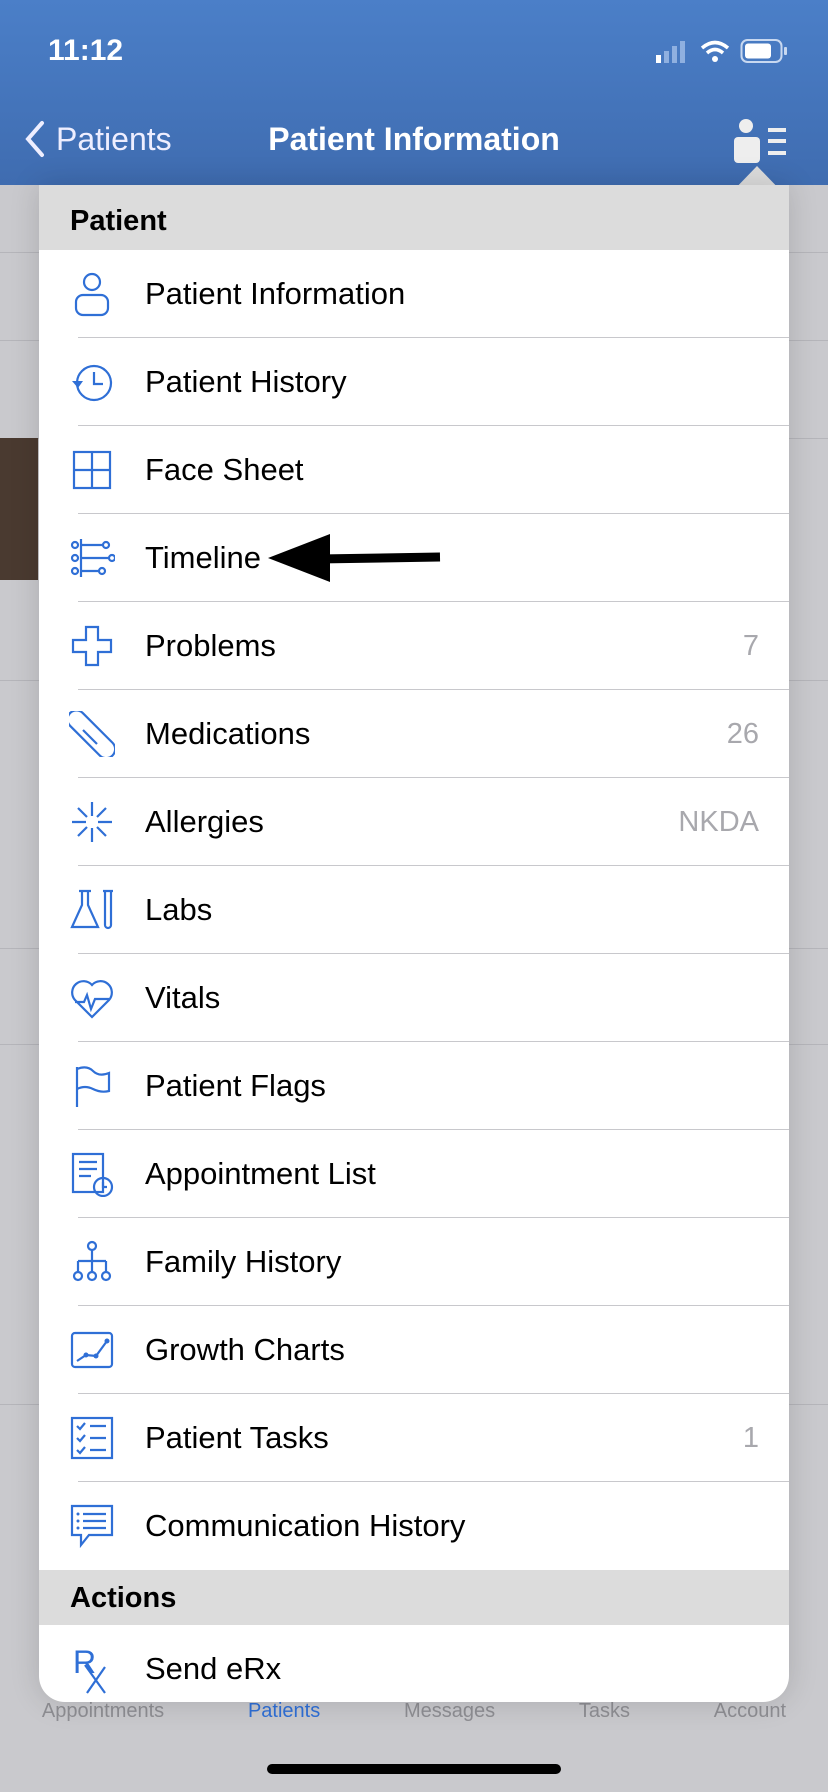  What do you see at coordinates (92, 1669) in the screenshot?
I see `rx-icon: R` at bounding box center [92, 1669].